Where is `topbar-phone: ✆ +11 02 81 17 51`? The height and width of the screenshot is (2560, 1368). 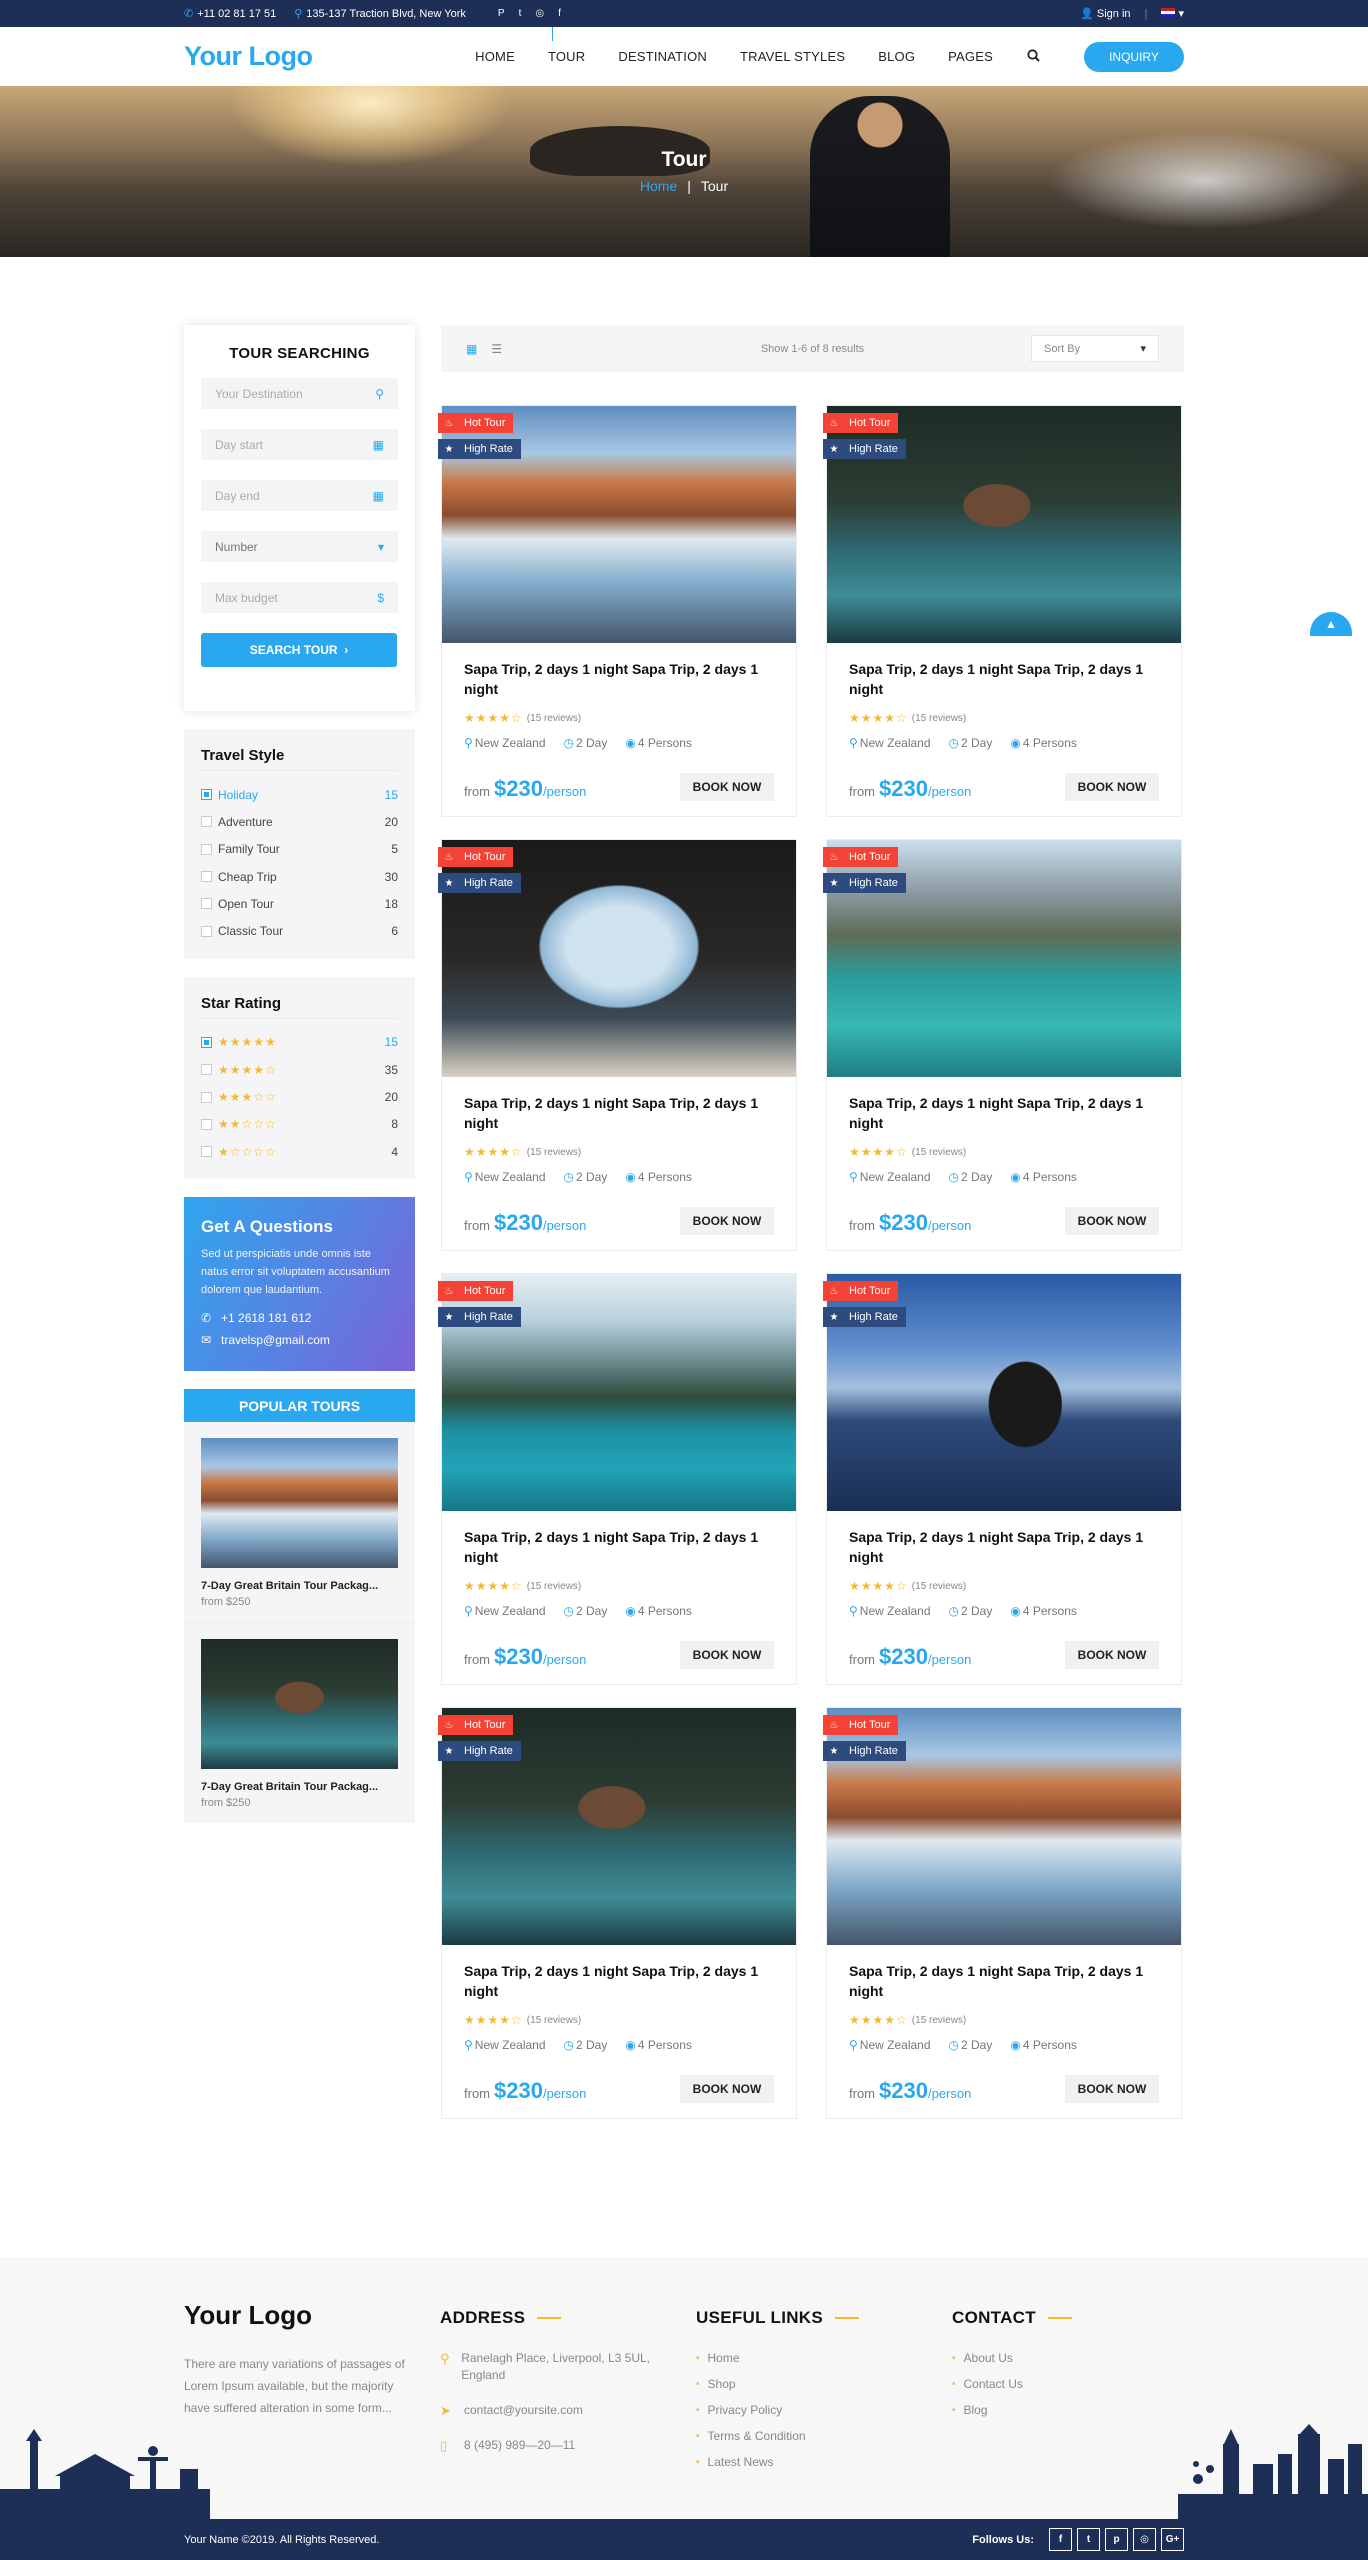 topbar-phone: ✆ +11 02 81 17 51 is located at coordinates (230, 14).